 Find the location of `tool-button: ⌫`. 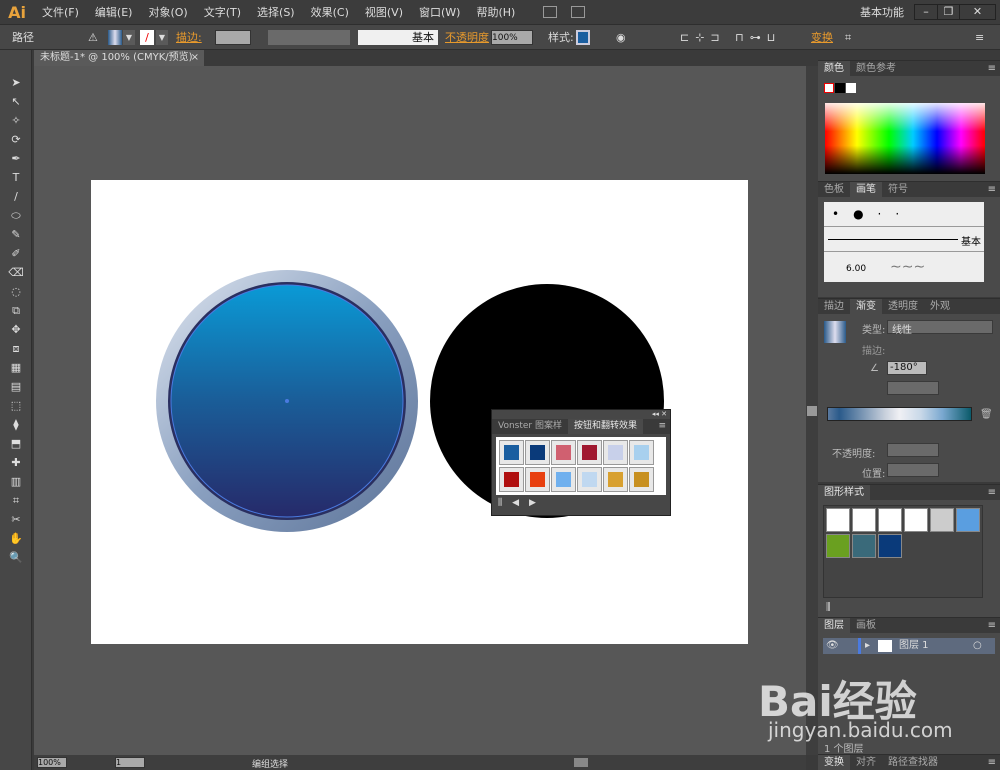

tool-button: ⌫ is located at coordinates (16, 273).